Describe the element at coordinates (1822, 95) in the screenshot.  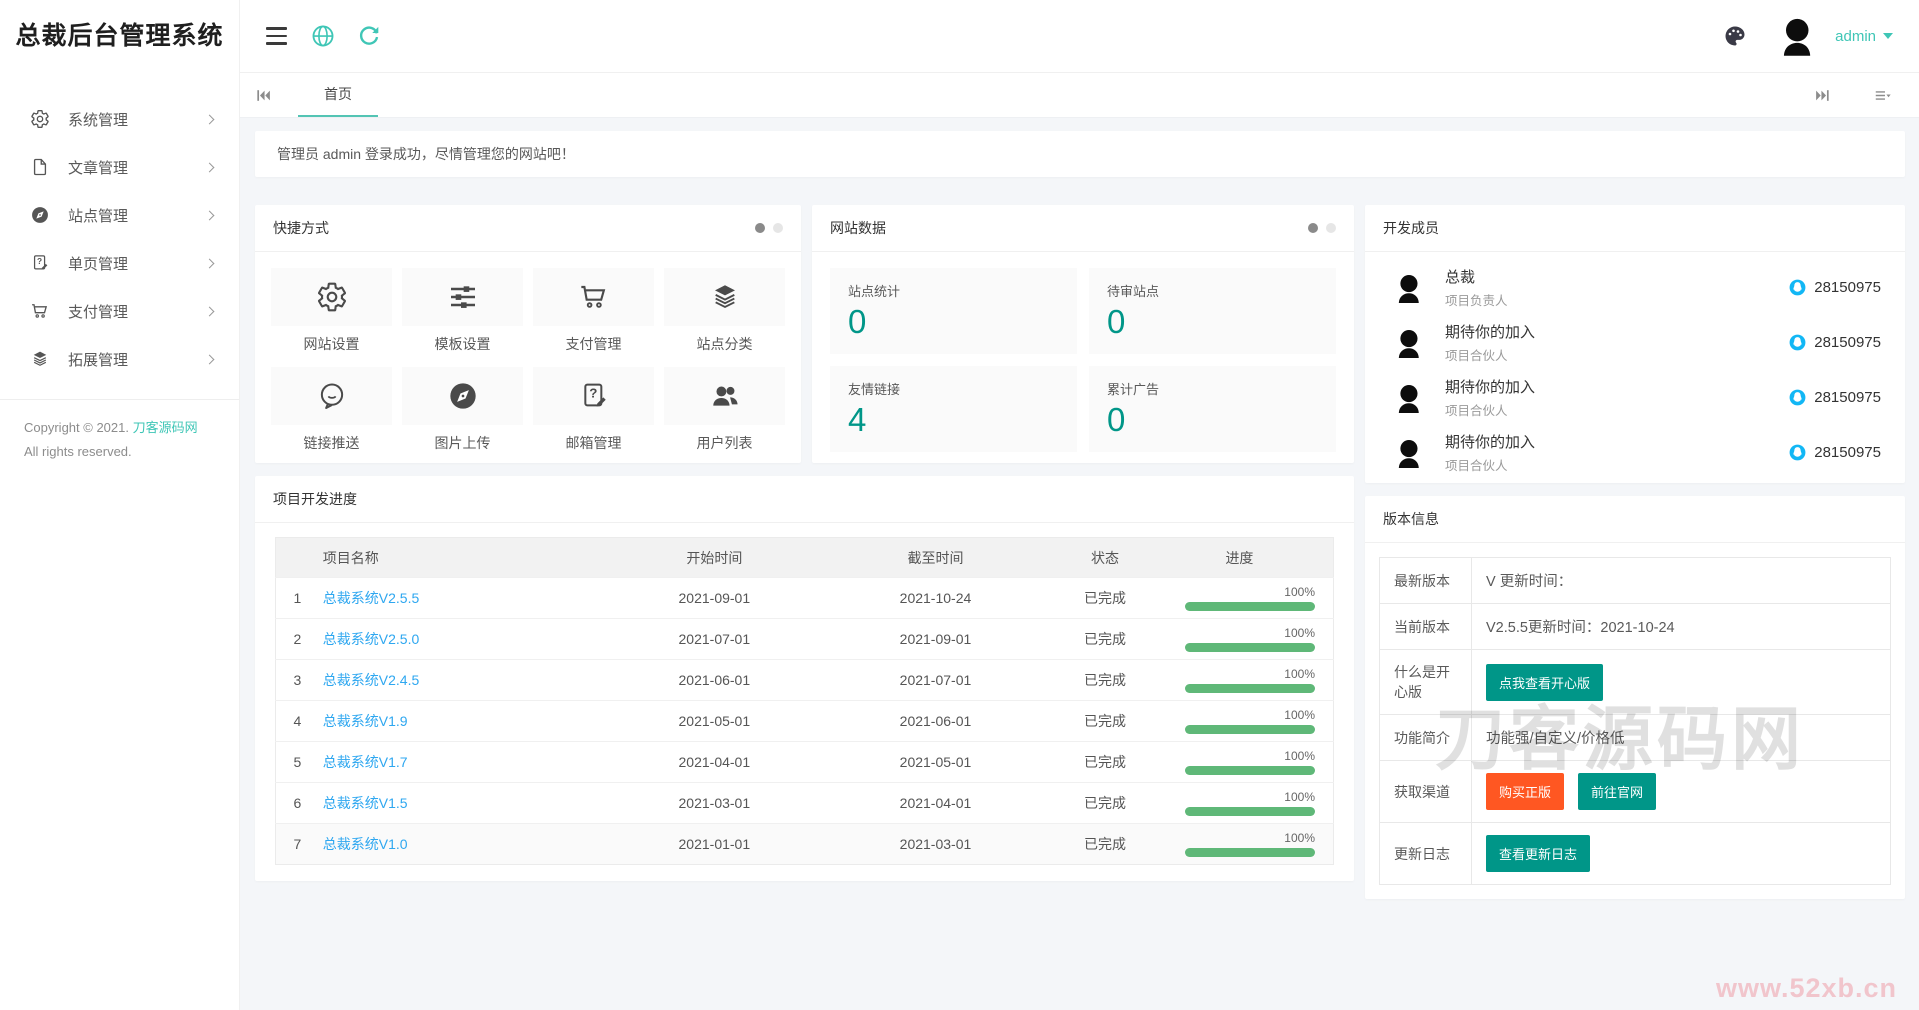
I see `scroll-tabs-right-icon` at that location.